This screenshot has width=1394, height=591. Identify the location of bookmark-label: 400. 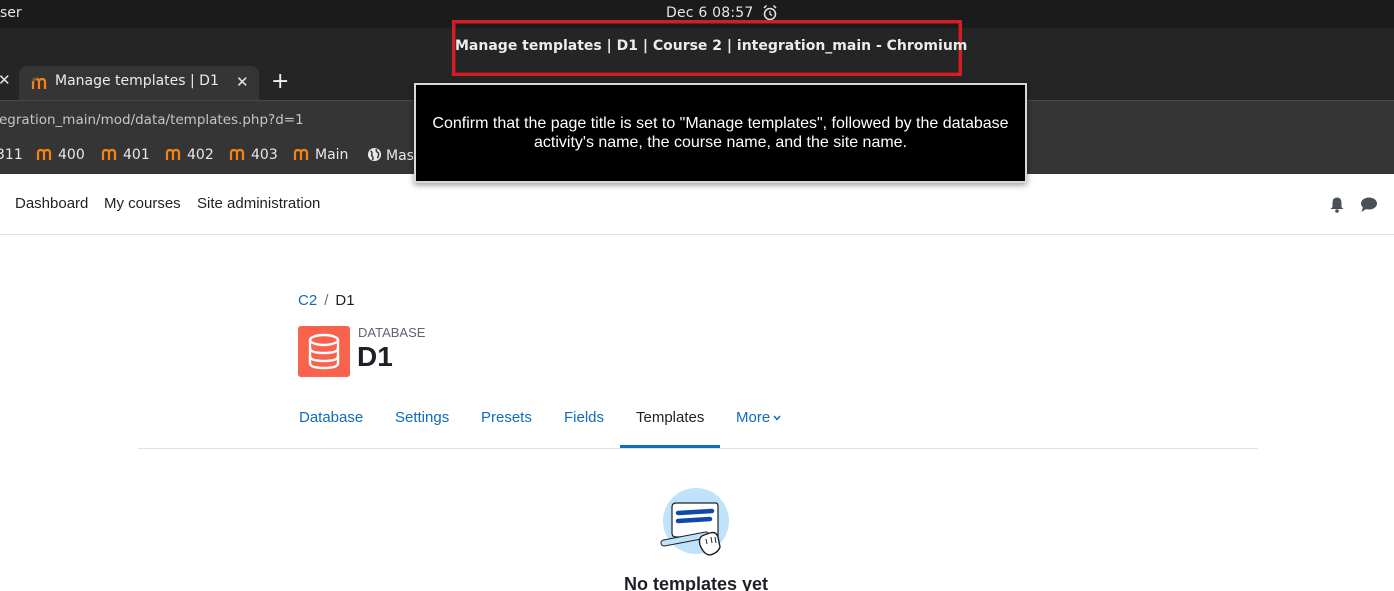
(71, 155).